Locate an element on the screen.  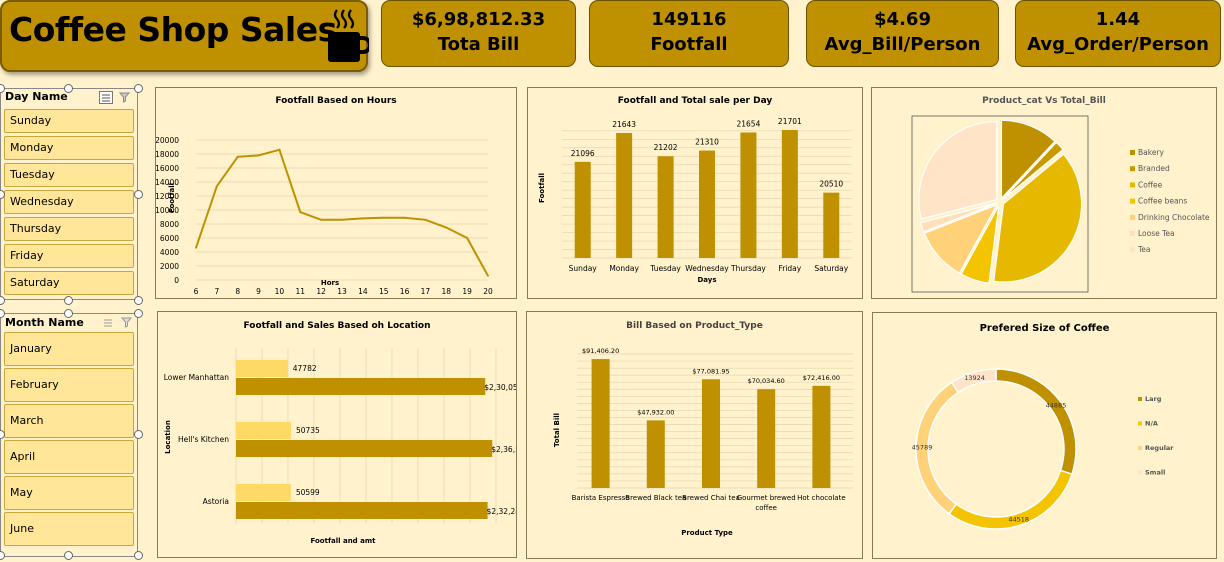
legend-label: Small is located at coordinates (1155, 473).